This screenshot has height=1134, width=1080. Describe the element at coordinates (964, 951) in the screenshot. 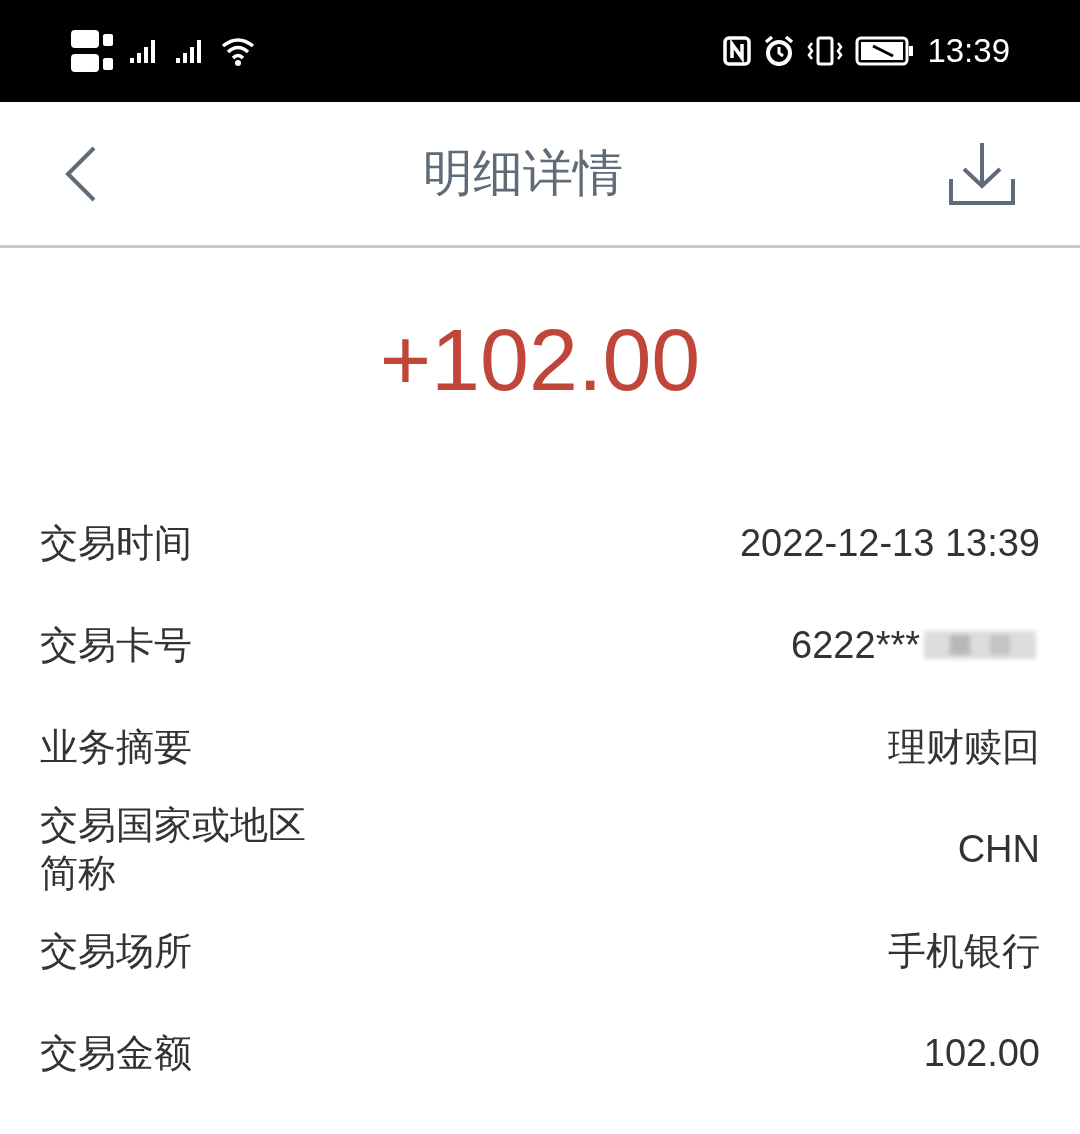

I see `detail-value: 手机银行` at that location.